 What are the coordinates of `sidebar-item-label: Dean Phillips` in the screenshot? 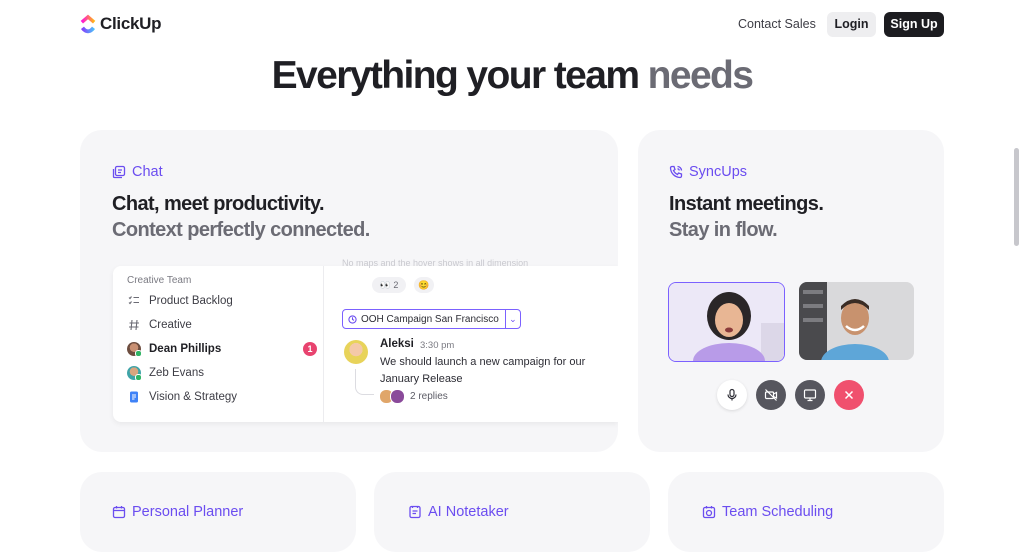 It's located at (185, 349).